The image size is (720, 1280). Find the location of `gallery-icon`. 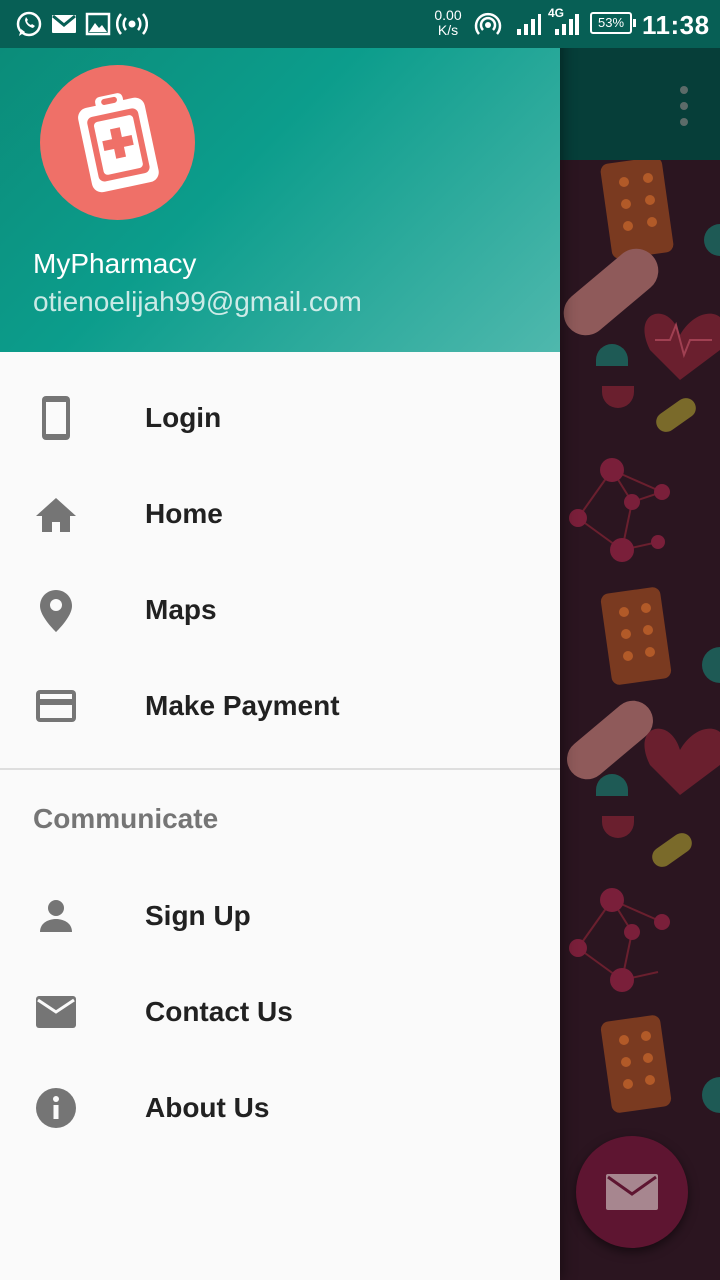

gallery-icon is located at coordinates (98, 24).